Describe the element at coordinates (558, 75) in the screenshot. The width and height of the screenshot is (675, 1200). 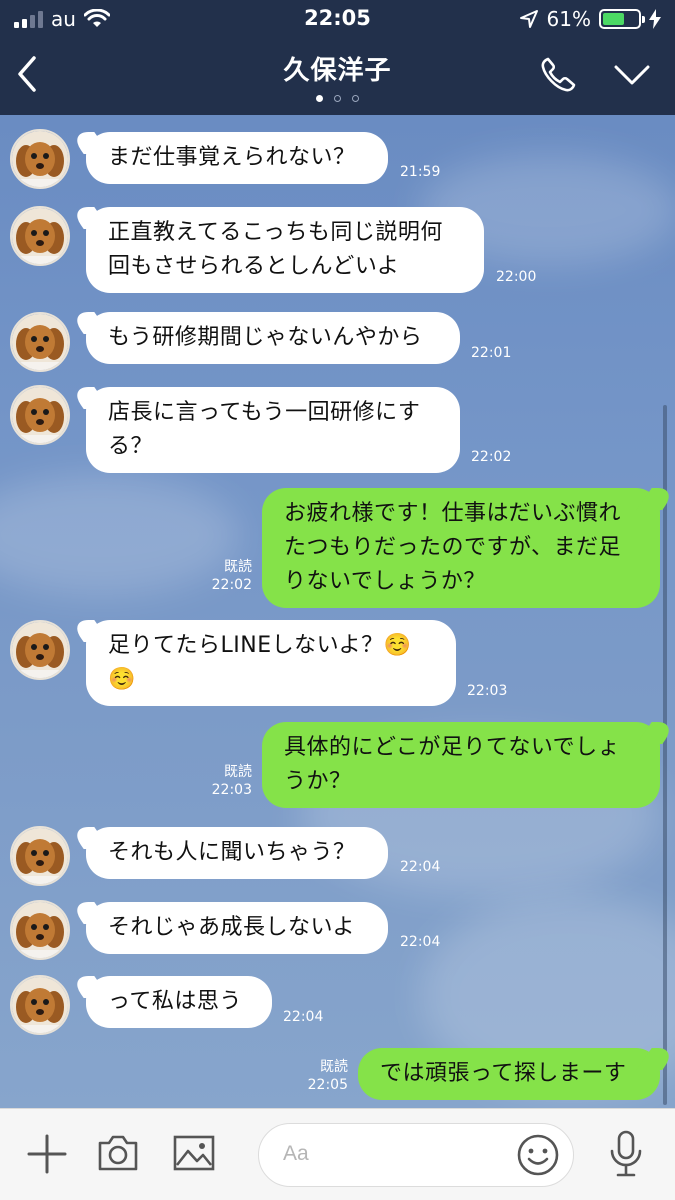
I see `phone-icon` at that location.